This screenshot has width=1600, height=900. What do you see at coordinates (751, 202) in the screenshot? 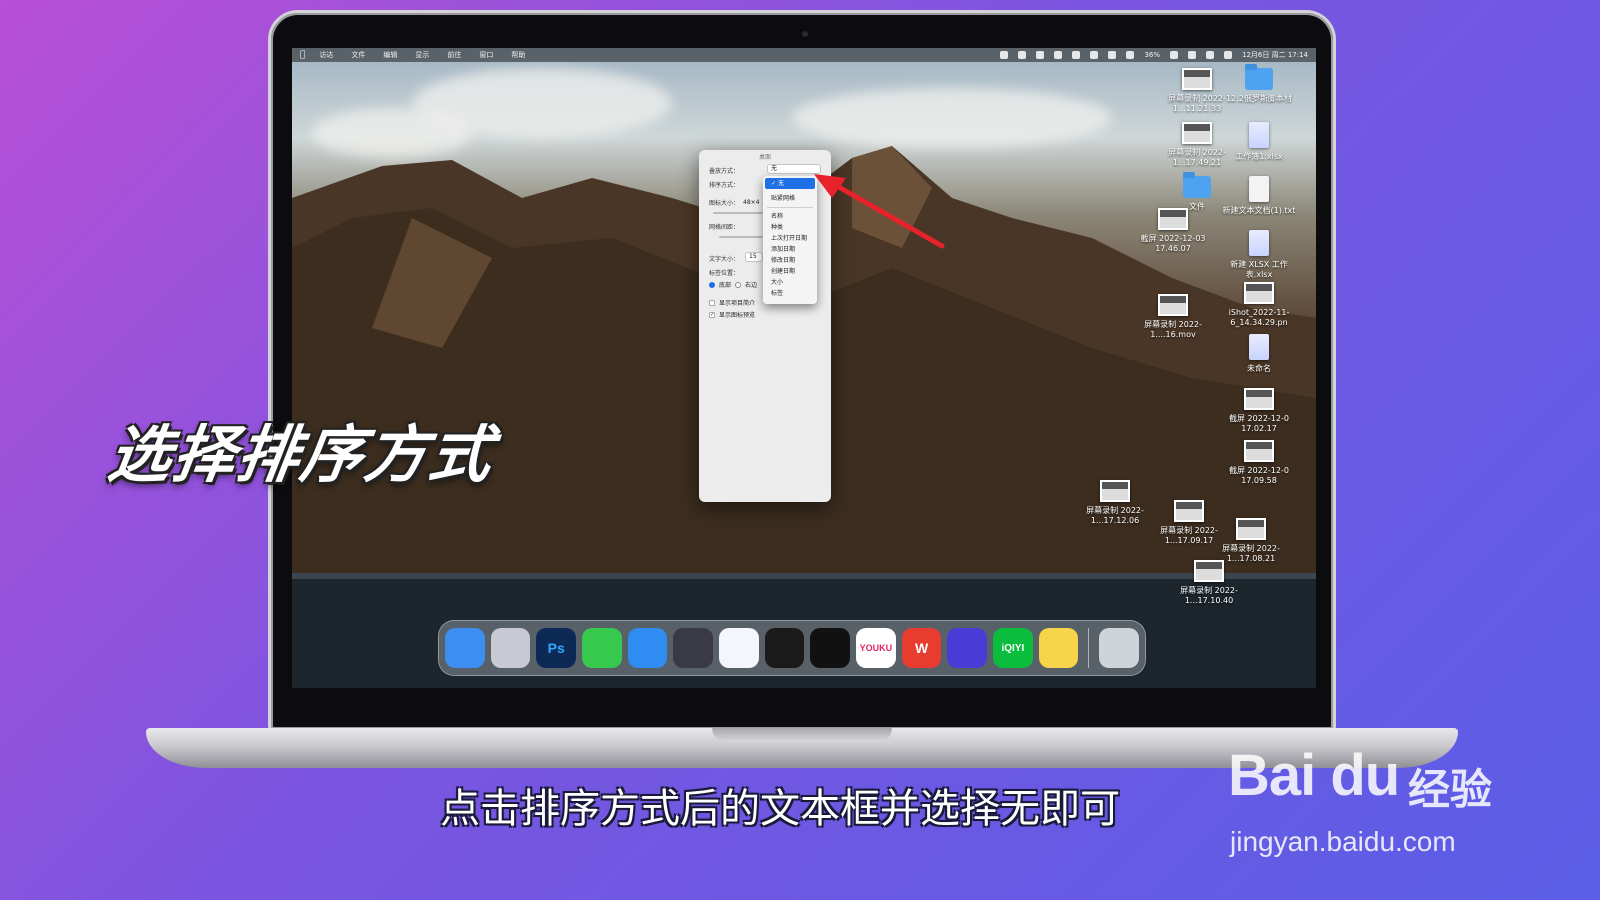
I see `icon-size-value: 48×4` at bounding box center [751, 202].